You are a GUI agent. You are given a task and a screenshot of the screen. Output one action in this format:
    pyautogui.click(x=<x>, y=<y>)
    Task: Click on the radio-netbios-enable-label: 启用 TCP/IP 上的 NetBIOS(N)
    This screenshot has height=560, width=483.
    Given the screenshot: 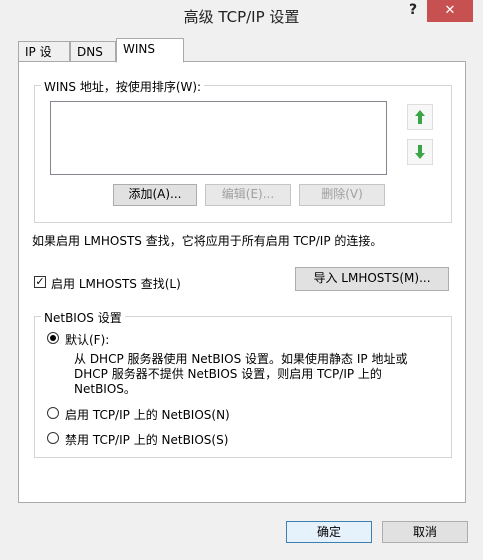 What is the action you would take?
    pyautogui.click(x=147, y=415)
    